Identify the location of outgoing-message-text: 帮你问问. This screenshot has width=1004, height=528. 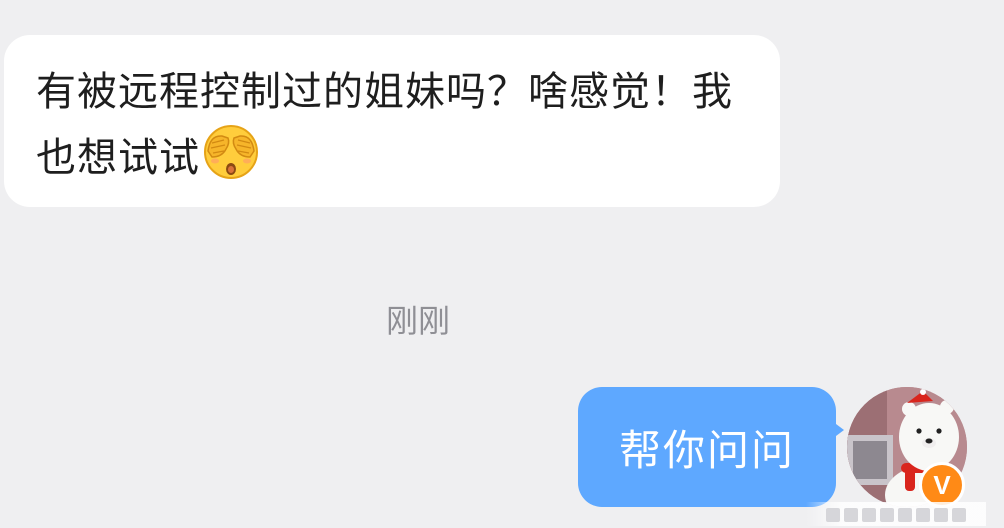
(706, 450).